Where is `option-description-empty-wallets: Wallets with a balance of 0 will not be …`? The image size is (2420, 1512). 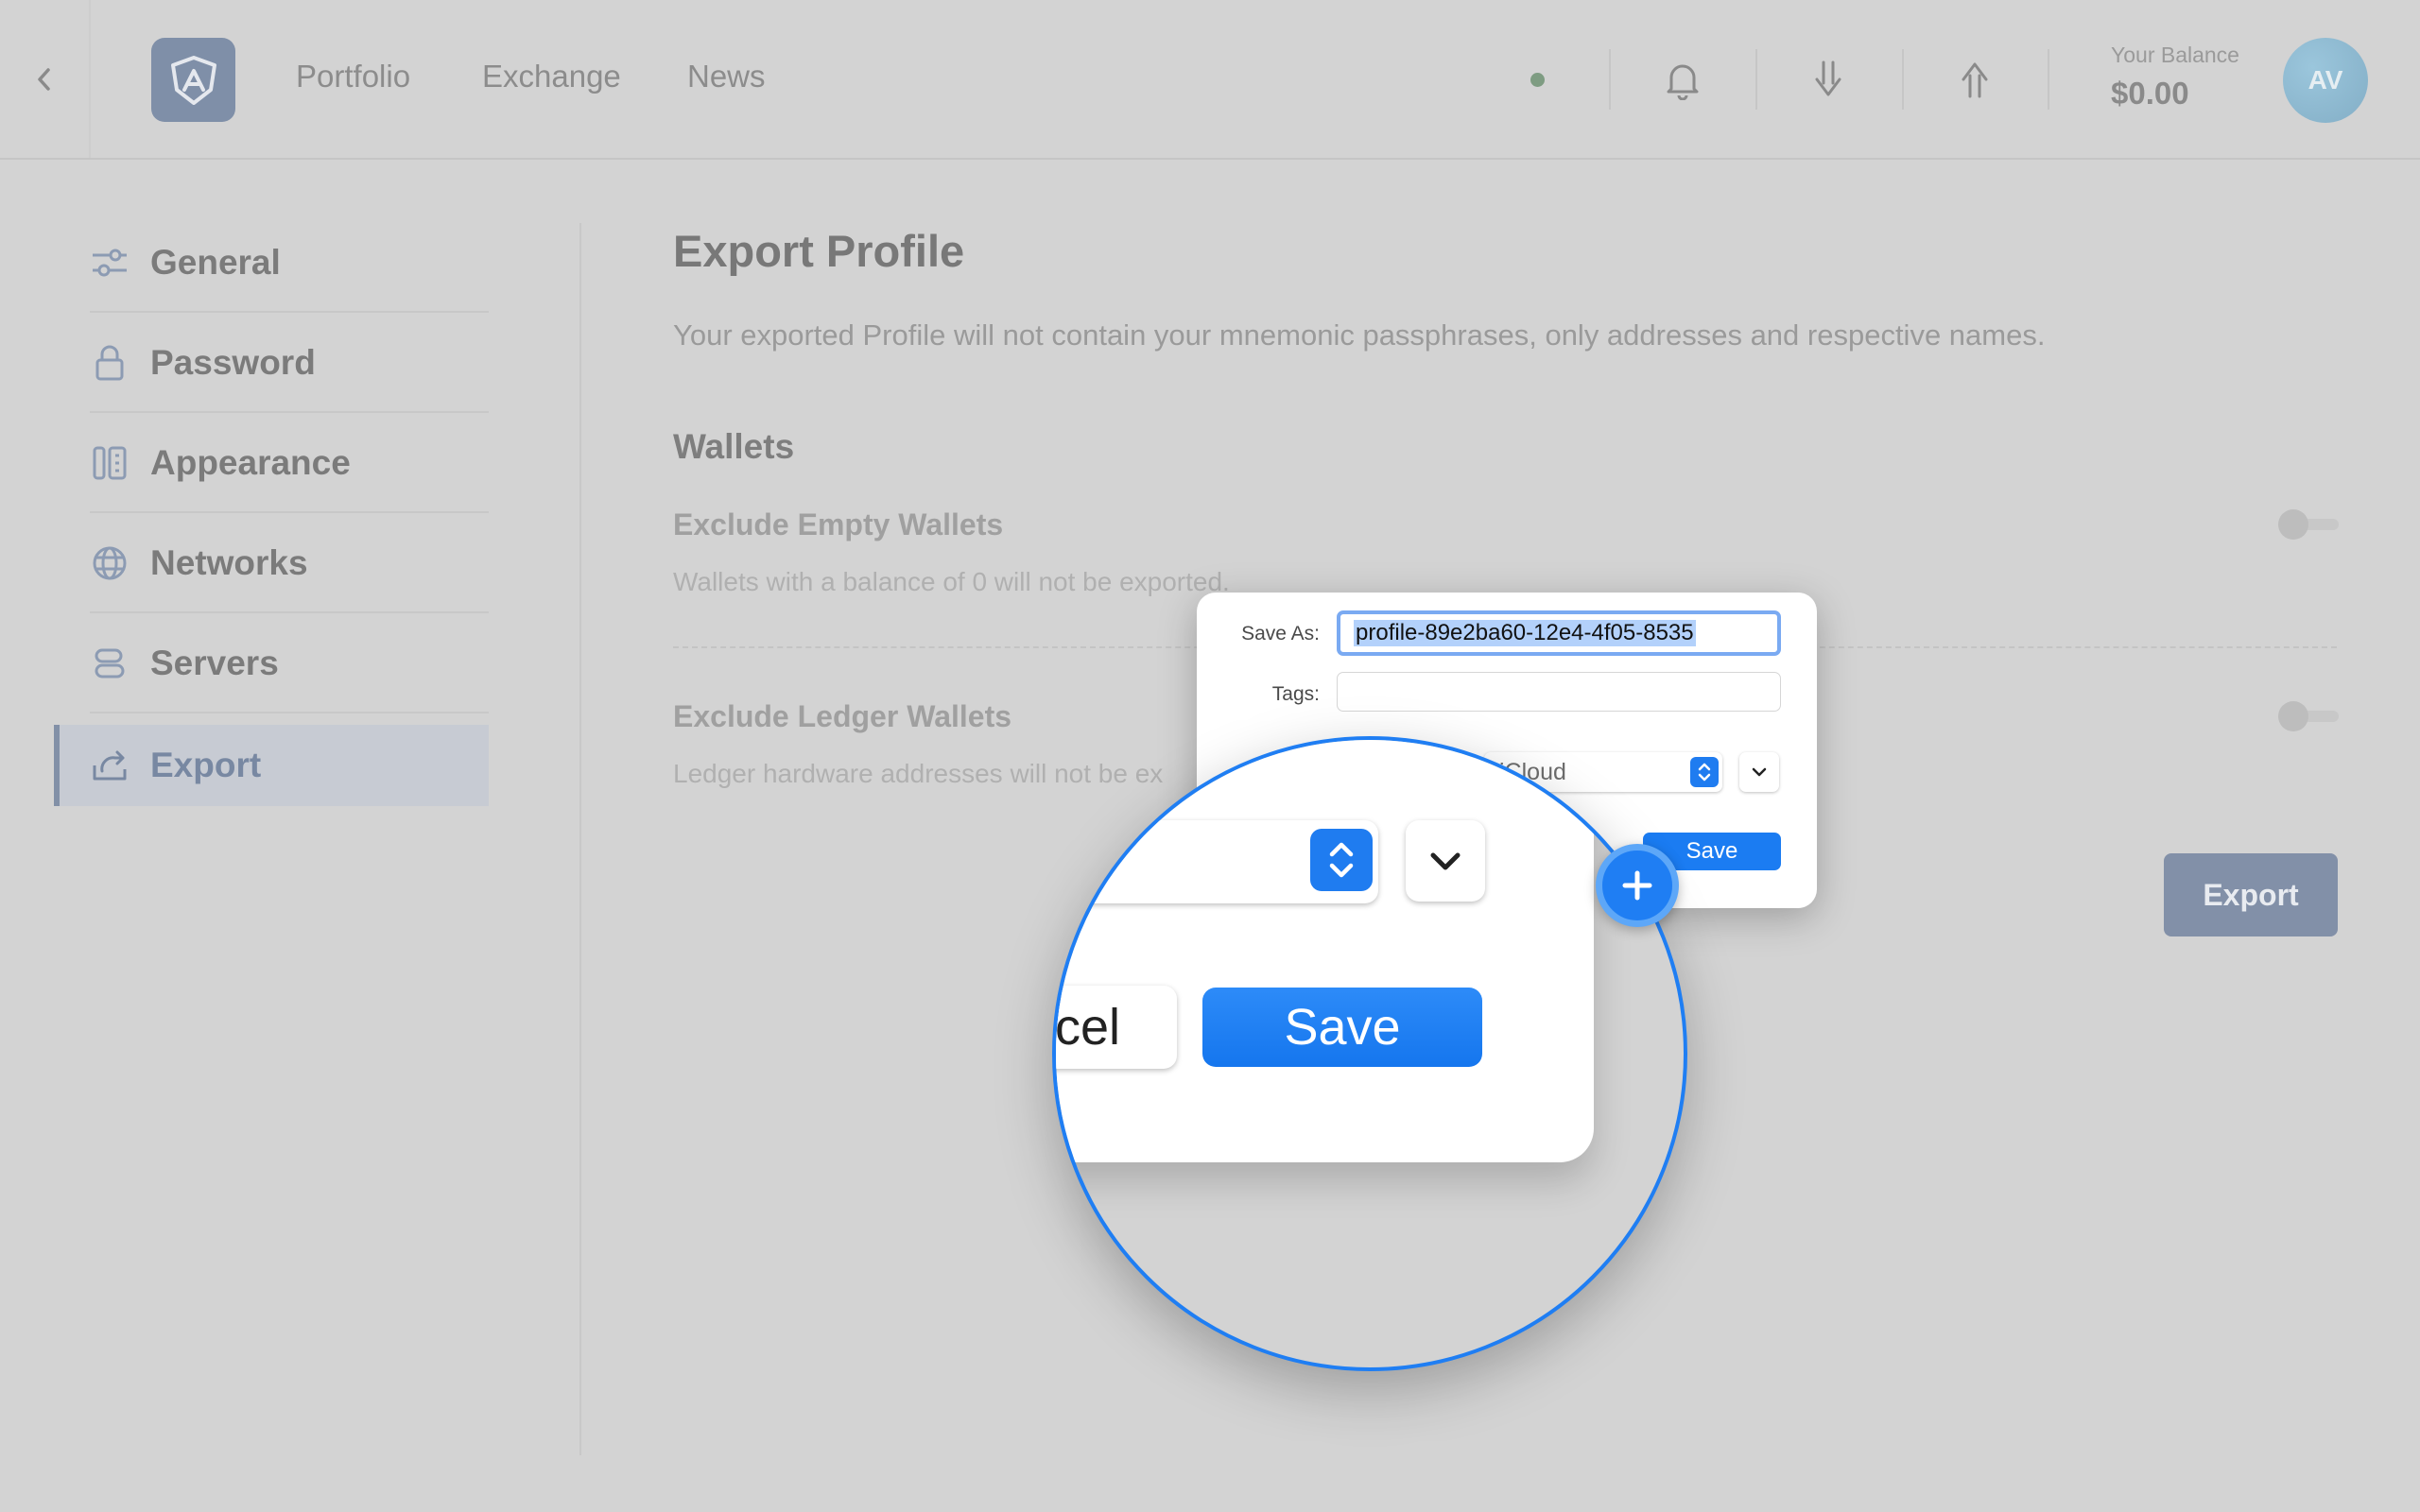 option-description-empty-wallets: Wallets with a balance of 0 will not be … is located at coordinates (952, 581).